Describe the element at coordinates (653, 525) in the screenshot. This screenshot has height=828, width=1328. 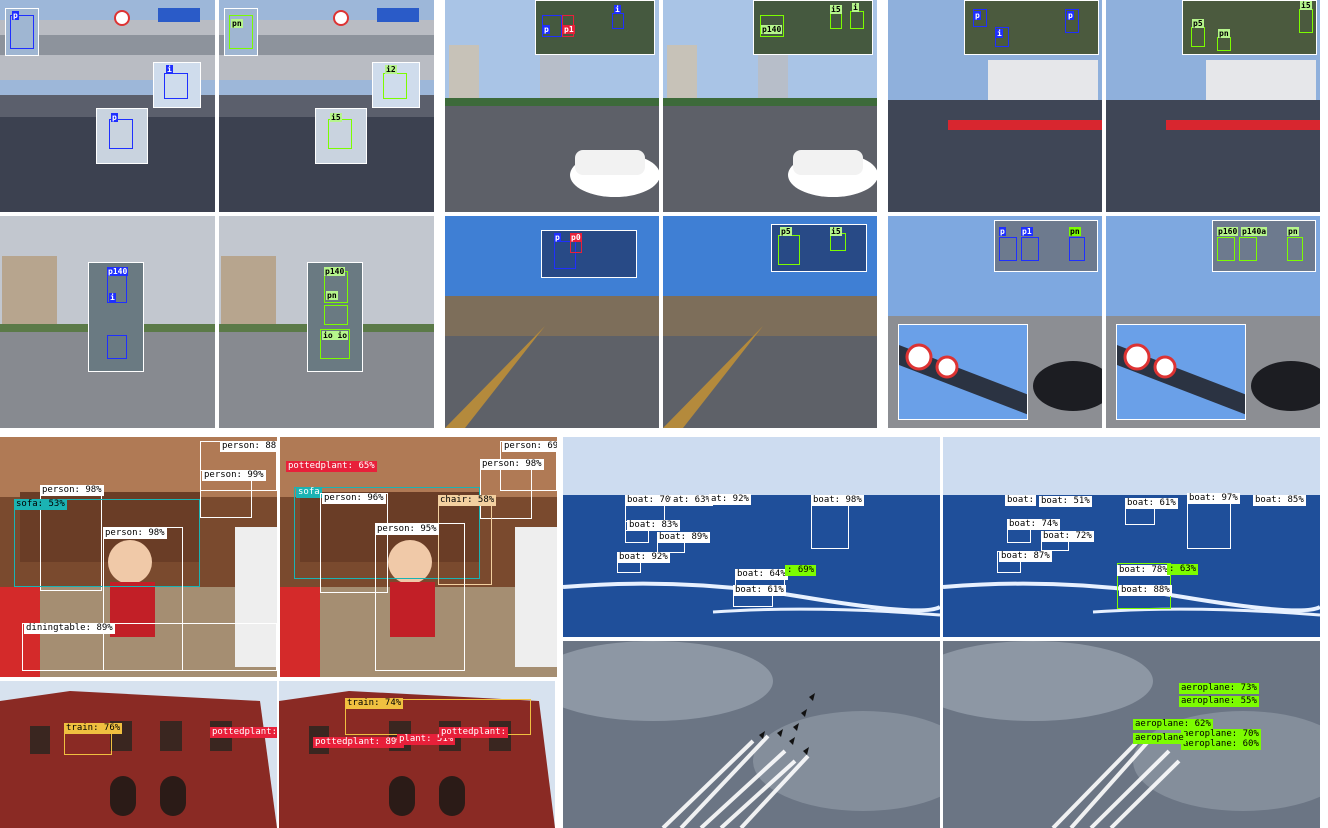
I see `detection-label: boat: 83%` at that location.